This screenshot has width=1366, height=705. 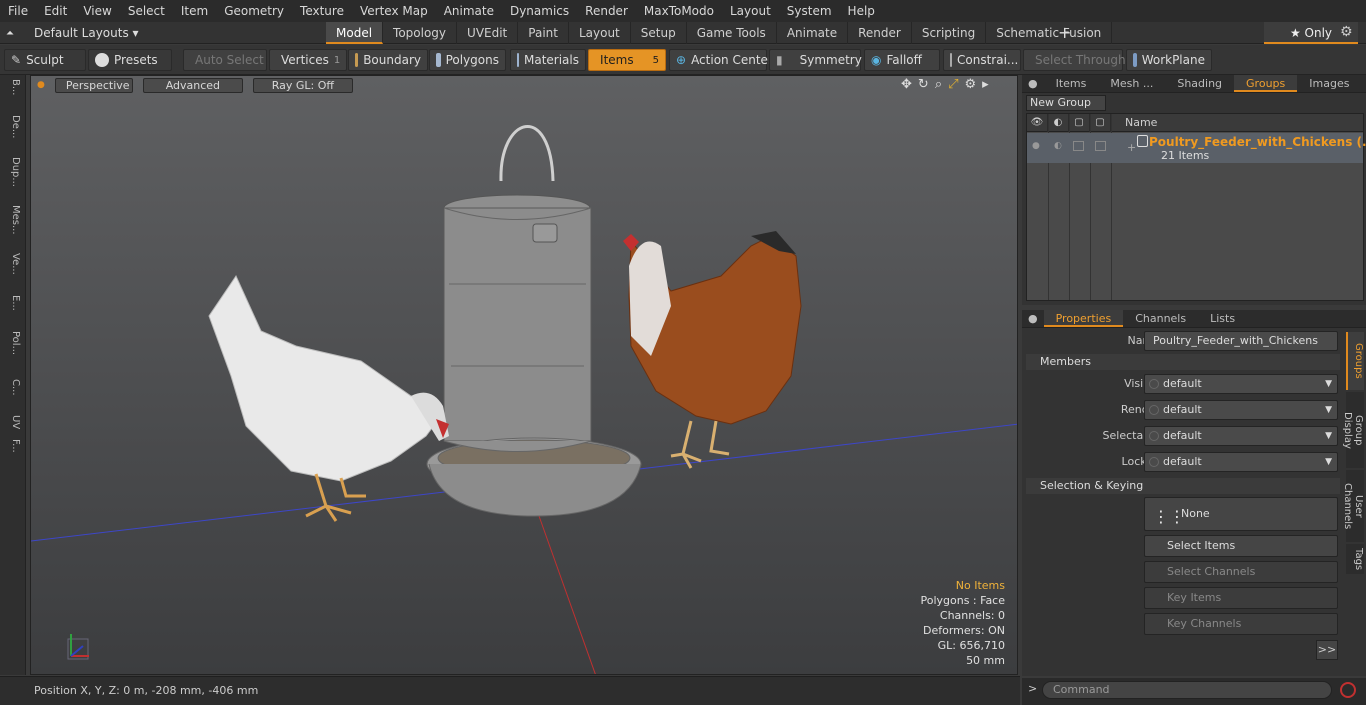 I want to click on advanced-button: Advanced, so click(x=192, y=85).